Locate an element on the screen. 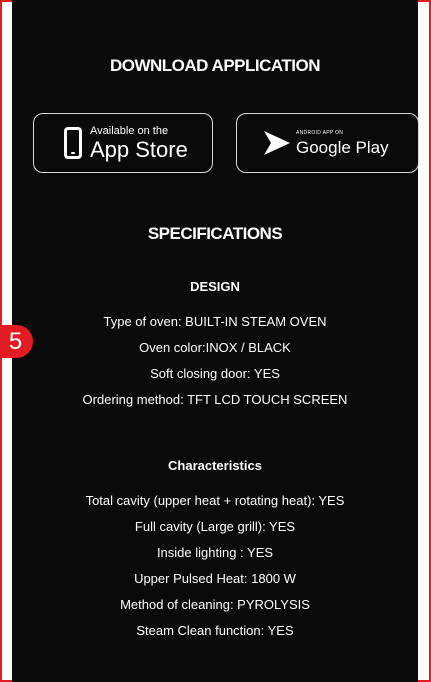 The image size is (431, 682). app-store-button: Available on the App Store is located at coordinates (123, 143).